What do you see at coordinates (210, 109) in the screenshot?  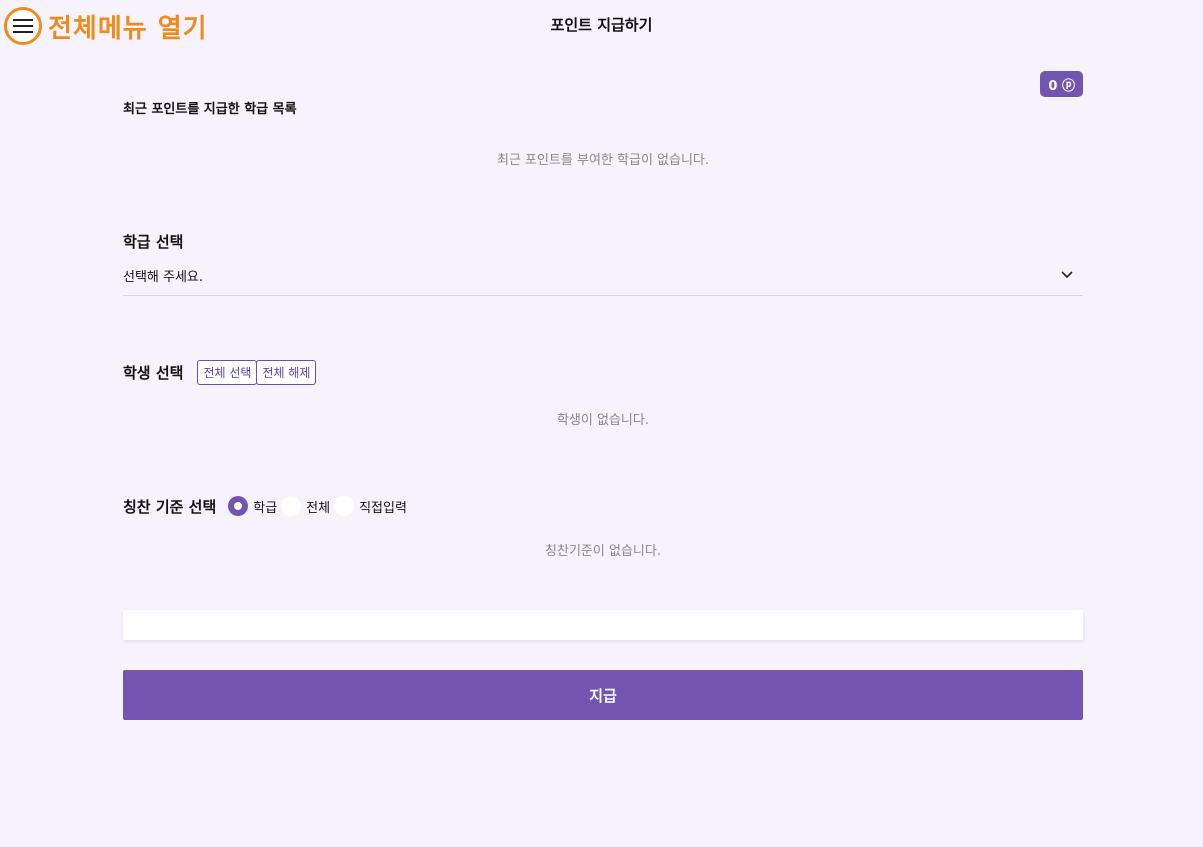 I see `recent-classes-title: 최근 포인트를 지급한 학급 목록` at bounding box center [210, 109].